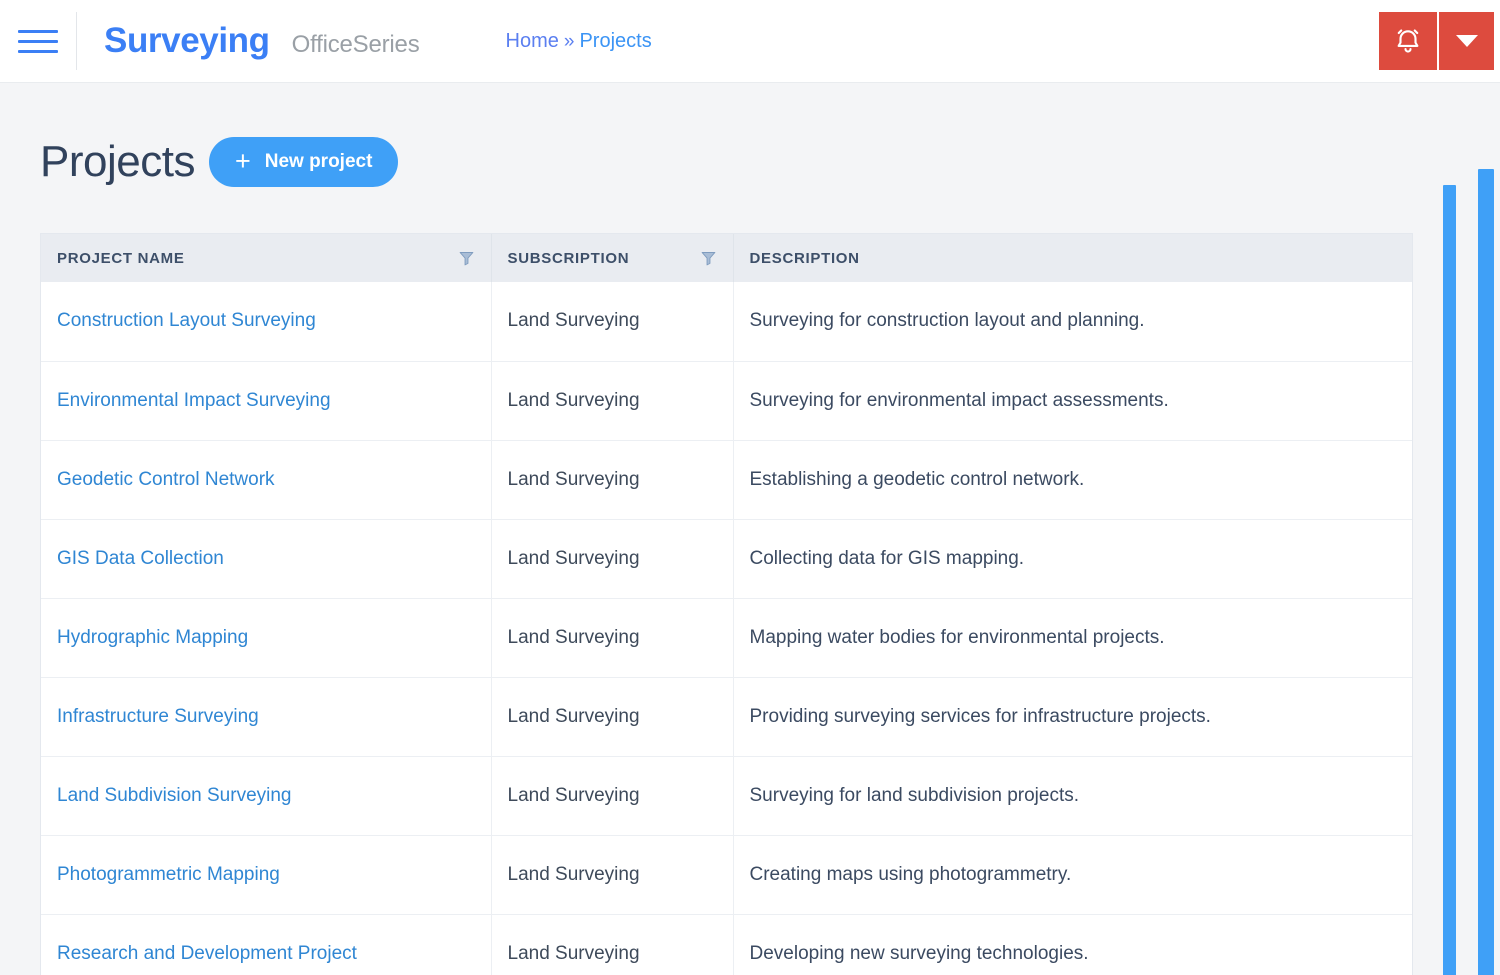 The height and width of the screenshot is (975, 1500). I want to click on brand: Surveying OfficeSeries, so click(262, 41).